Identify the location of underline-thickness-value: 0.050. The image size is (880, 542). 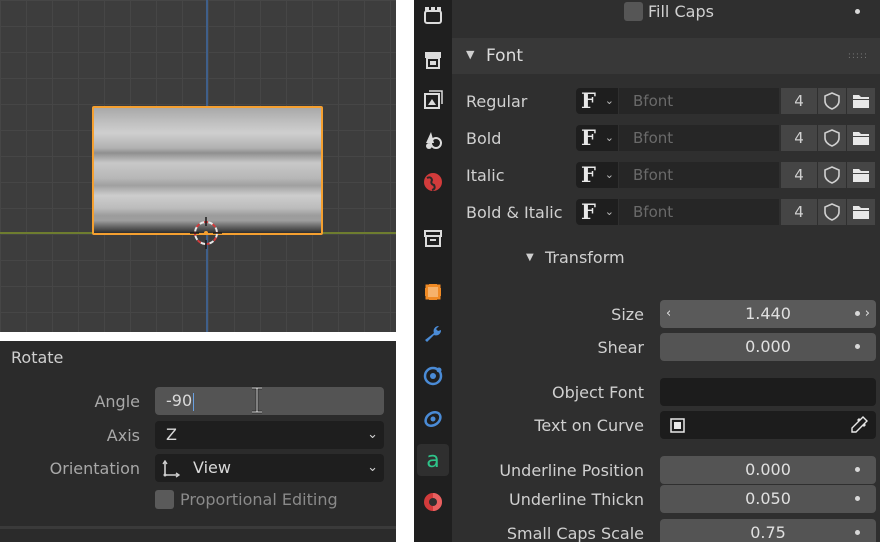
(768, 498).